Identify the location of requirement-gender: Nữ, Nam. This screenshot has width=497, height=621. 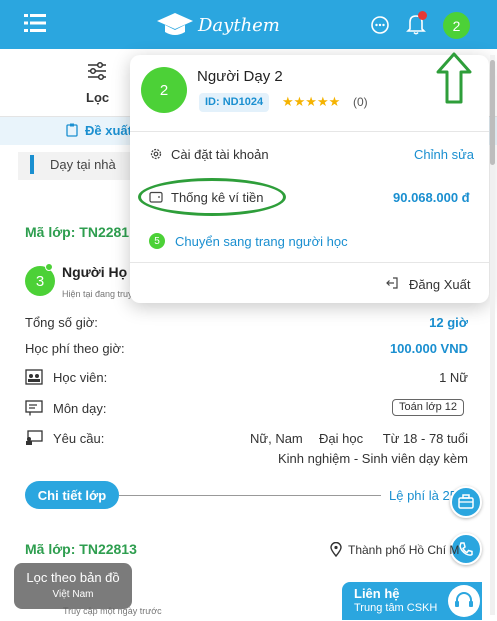
(276, 438).